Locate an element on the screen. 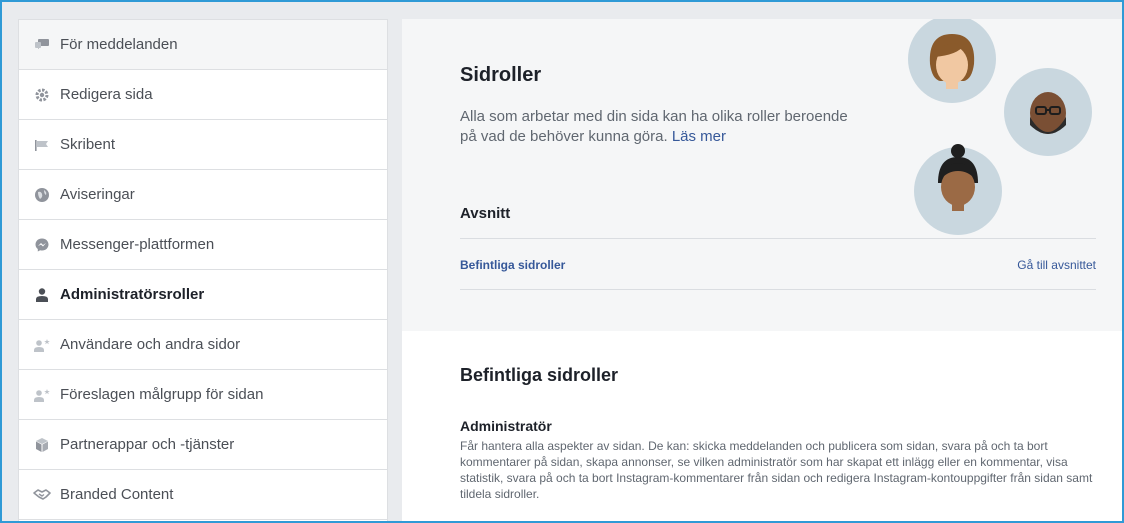 The image size is (1124, 523). sidebar-item-users-other-pages: Användare och andra sidor is located at coordinates (203, 345).